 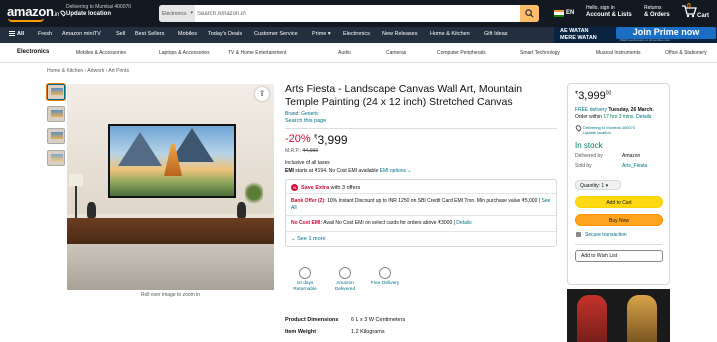 What do you see at coordinates (588, 116) in the screenshot?
I see `order-within: Order within` at bounding box center [588, 116].